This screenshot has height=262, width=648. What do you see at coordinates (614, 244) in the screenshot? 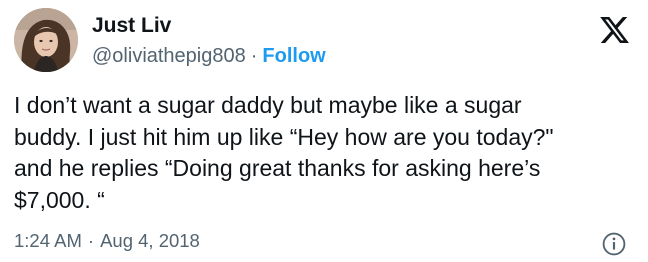
I see `info-icon` at bounding box center [614, 244].